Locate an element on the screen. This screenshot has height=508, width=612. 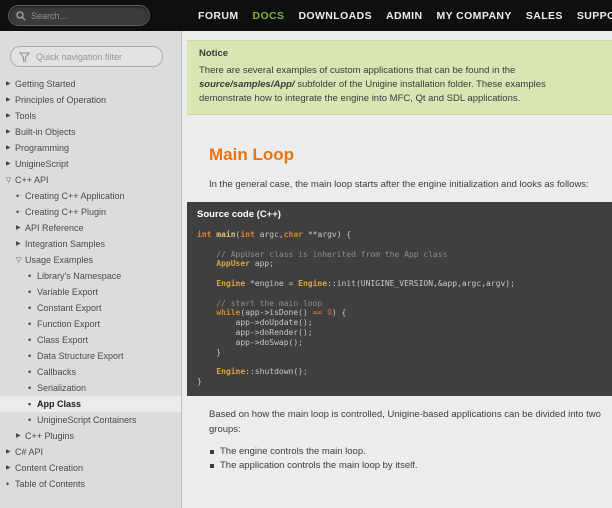
sidebar-item-table-of-contents: • Table of Contents is located at coordinates (90, 484).